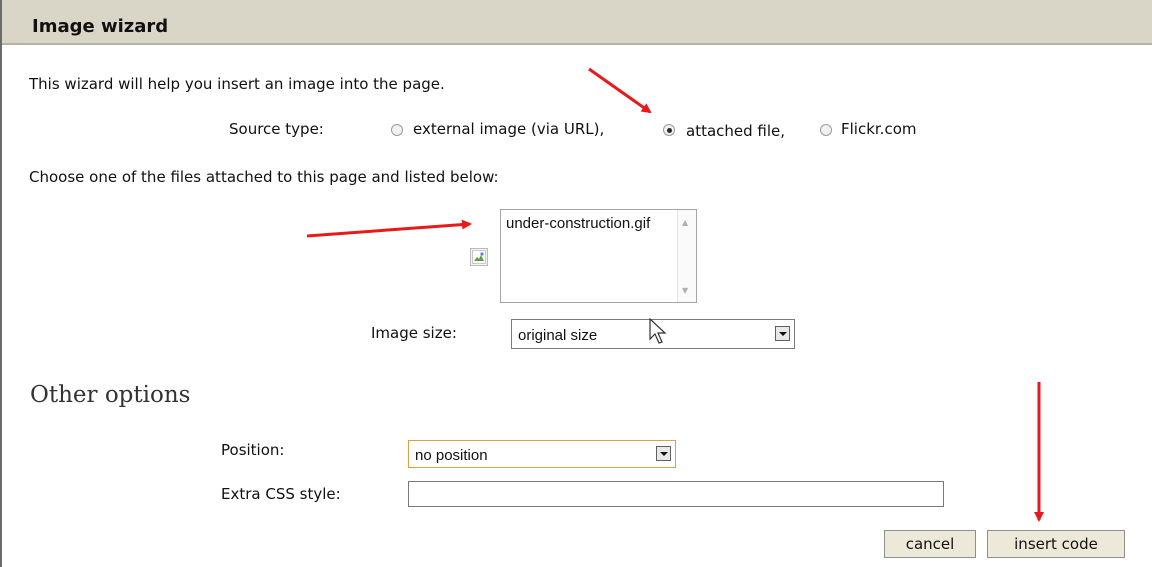  What do you see at coordinates (110, 395) in the screenshot?
I see `other-options-heading: Other options` at bounding box center [110, 395].